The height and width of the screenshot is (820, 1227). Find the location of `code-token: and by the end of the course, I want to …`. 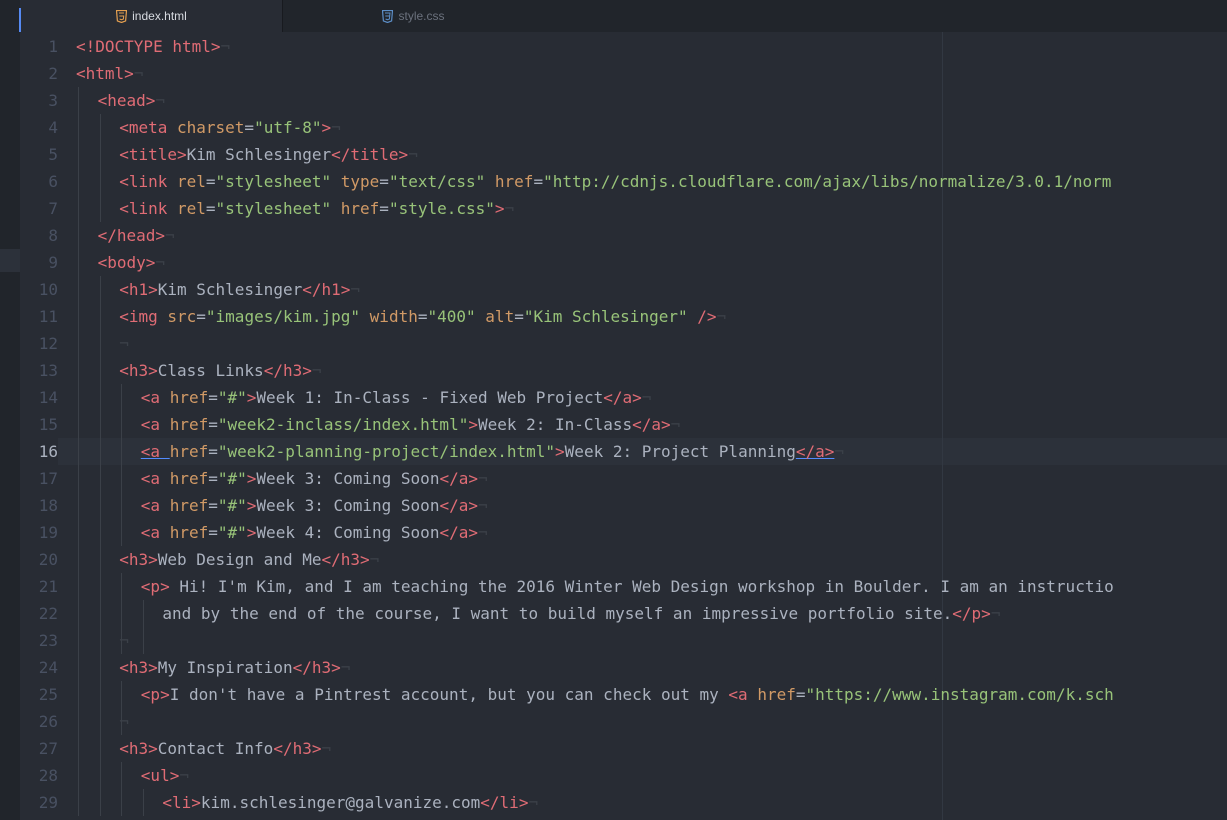

code-token: and by the end of the course, I want to … is located at coordinates (557, 613).